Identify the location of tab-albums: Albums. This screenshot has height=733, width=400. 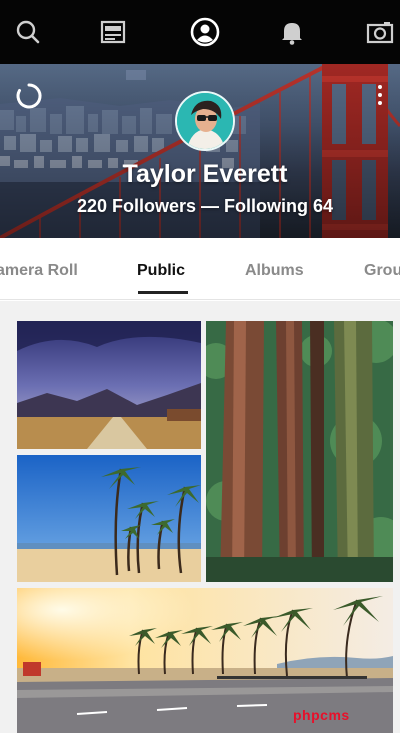
(274, 271).